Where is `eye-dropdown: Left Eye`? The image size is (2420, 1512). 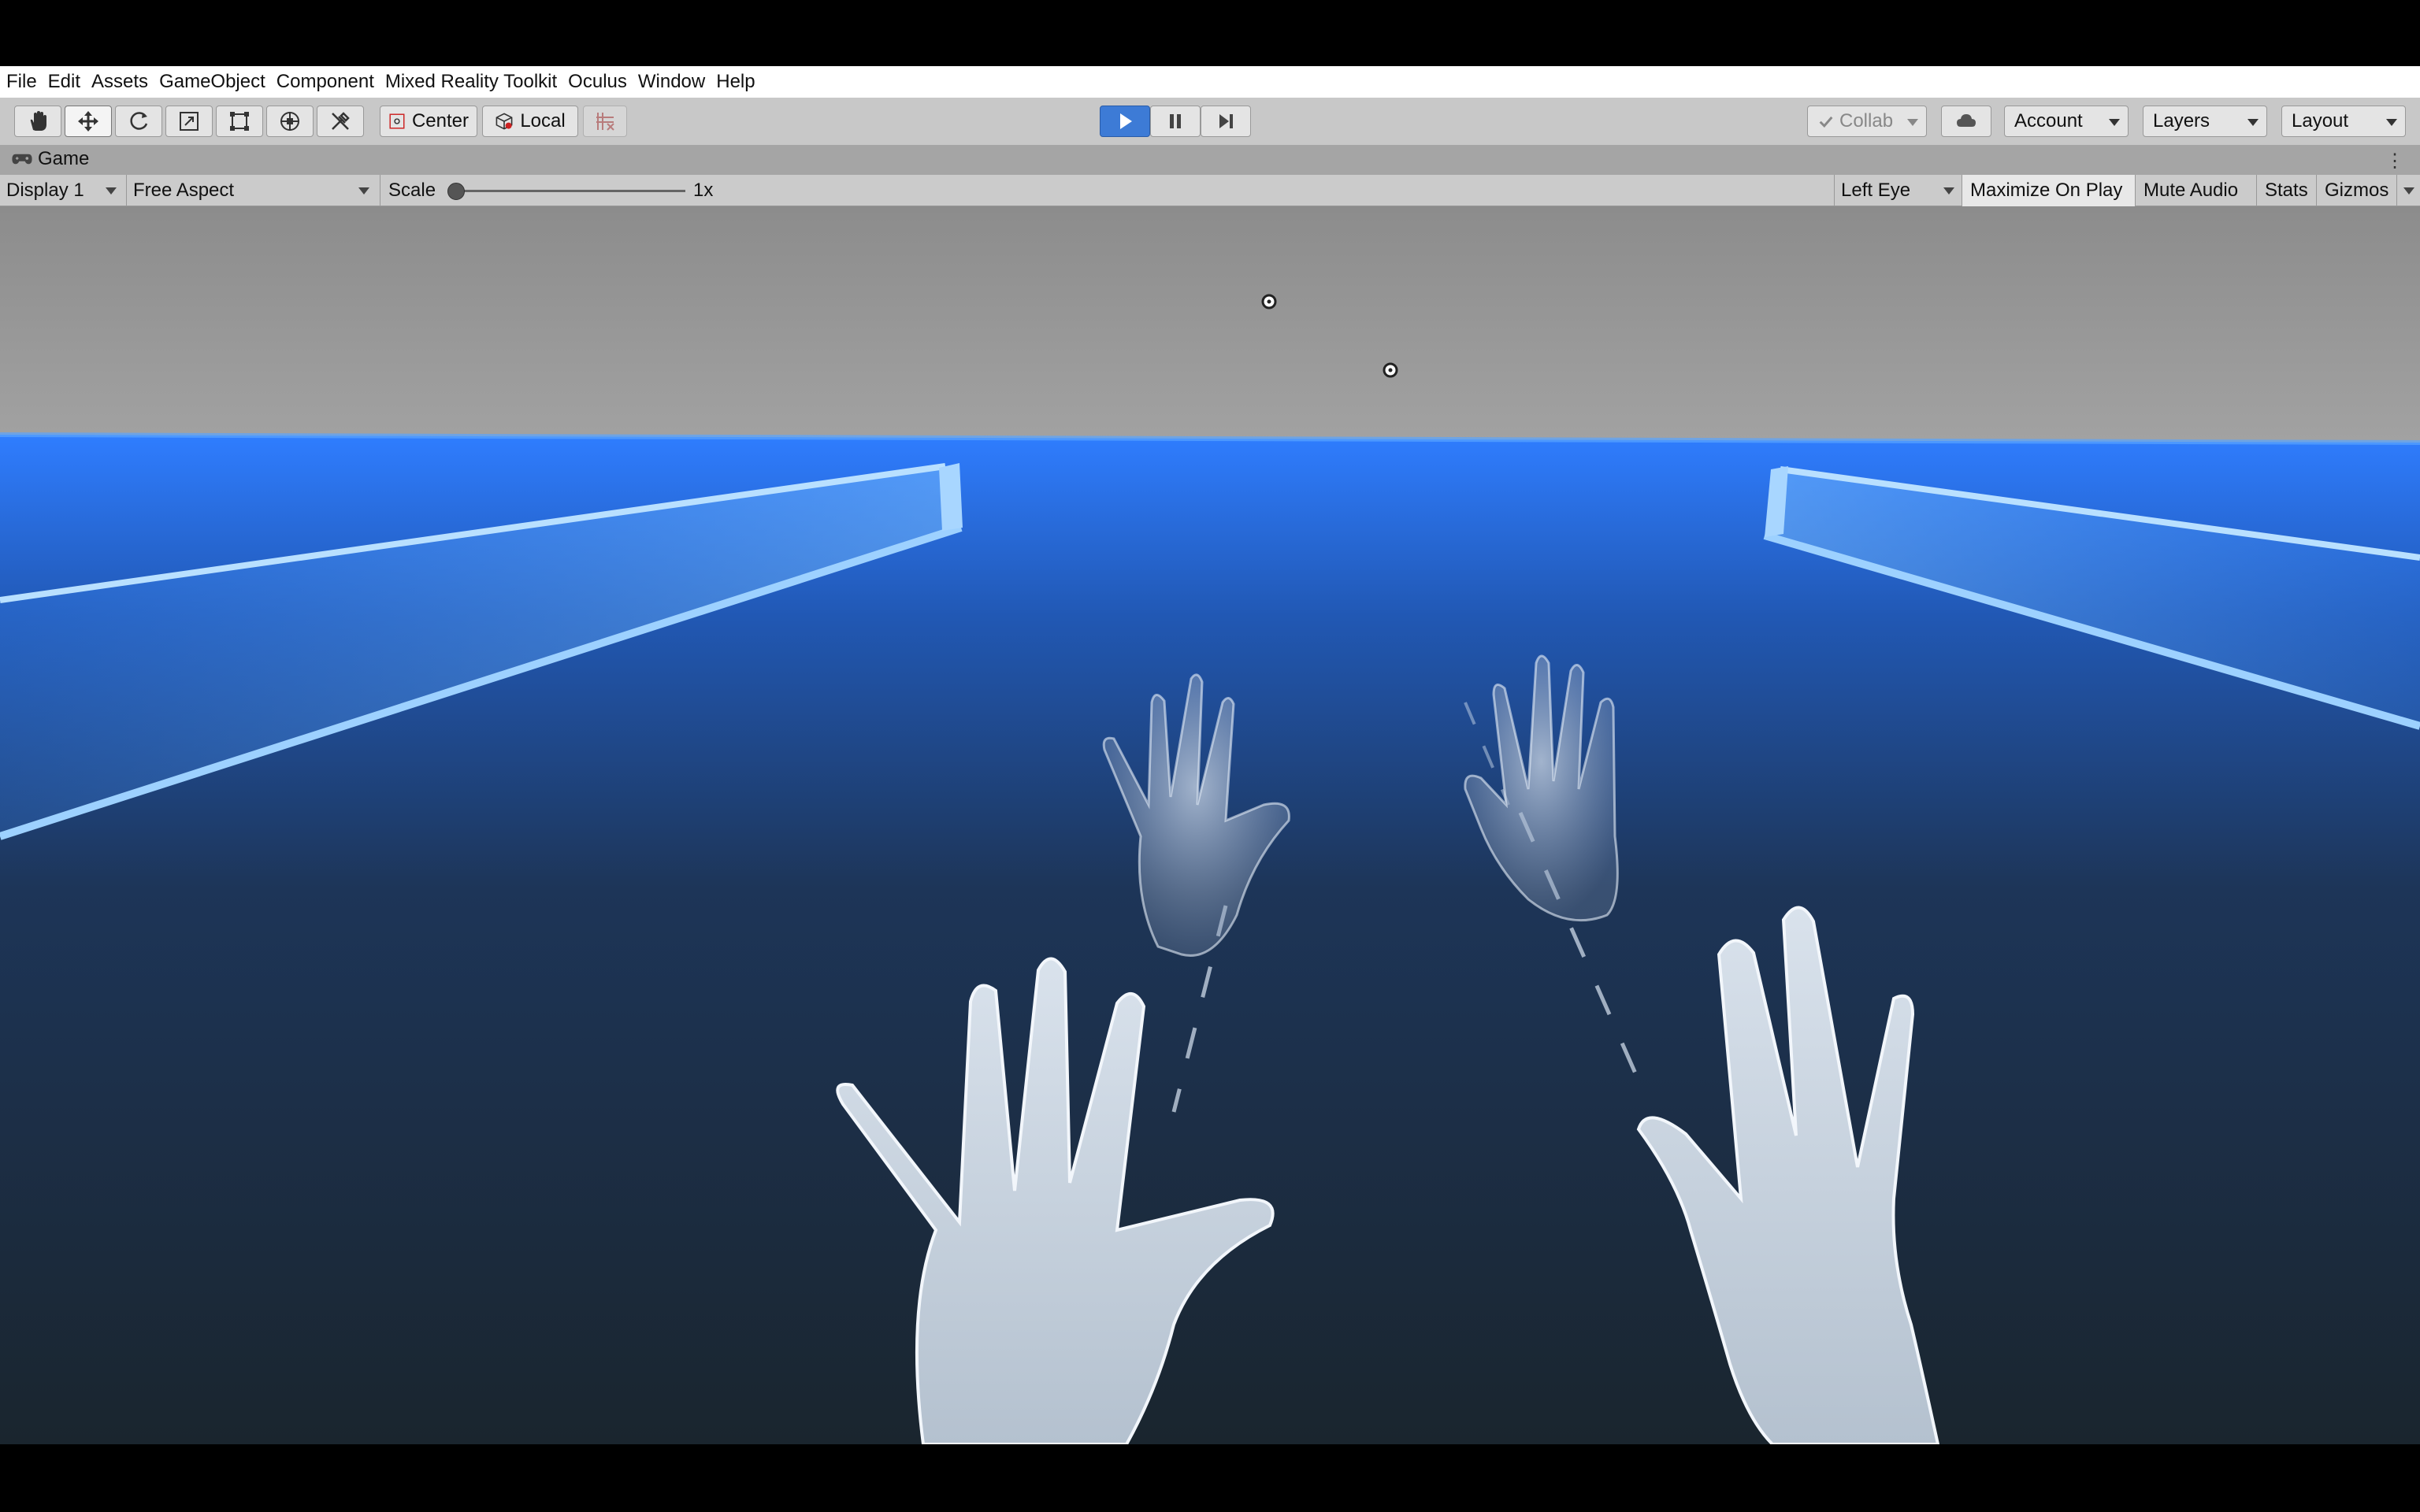
eye-dropdown: Left Eye is located at coordinates (1897, 190).